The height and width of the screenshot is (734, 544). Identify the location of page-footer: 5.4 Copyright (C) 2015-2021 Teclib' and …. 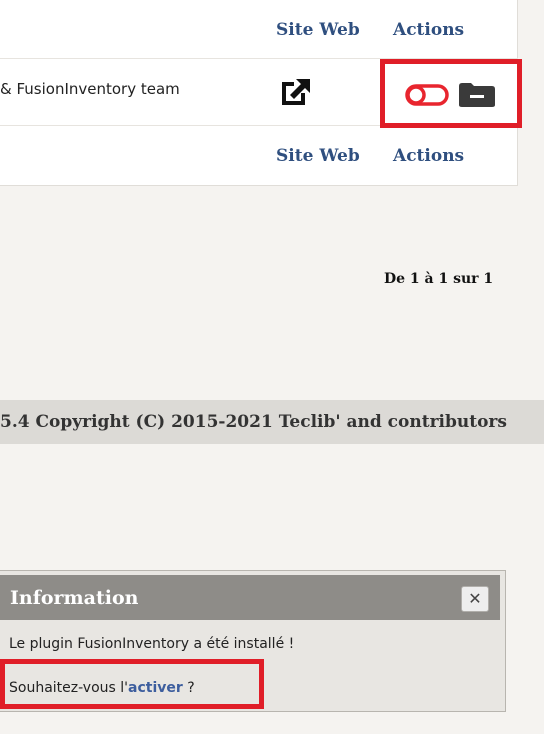
(272, 422).